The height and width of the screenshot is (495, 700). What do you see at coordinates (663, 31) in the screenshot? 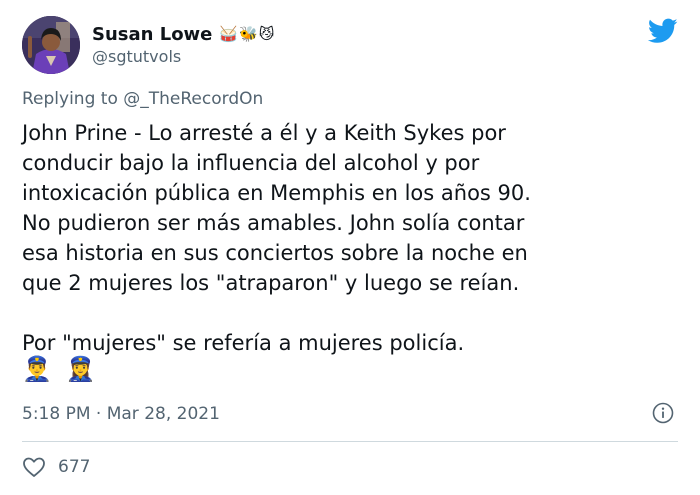
I see `twitter-bird-icon` at bounding box center [663, 31].